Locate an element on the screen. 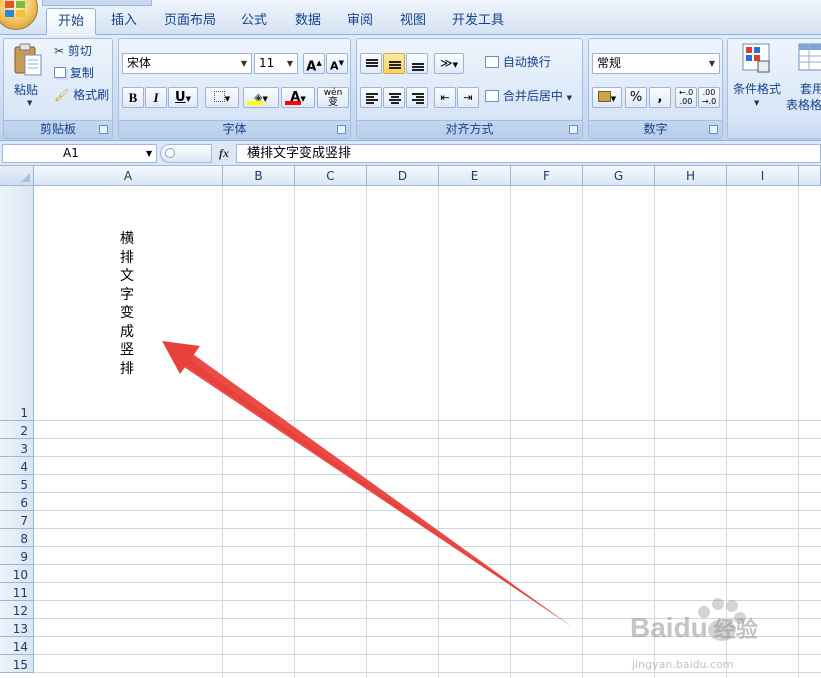  row-header-11: 11 is located at coordinates (17, 592).